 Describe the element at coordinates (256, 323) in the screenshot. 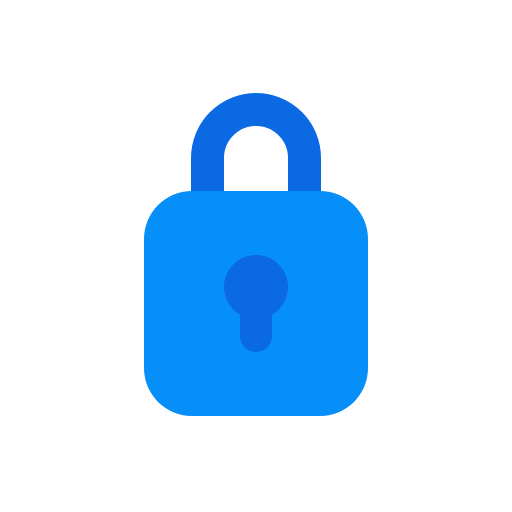

I see `keyhole-slot` at that location.